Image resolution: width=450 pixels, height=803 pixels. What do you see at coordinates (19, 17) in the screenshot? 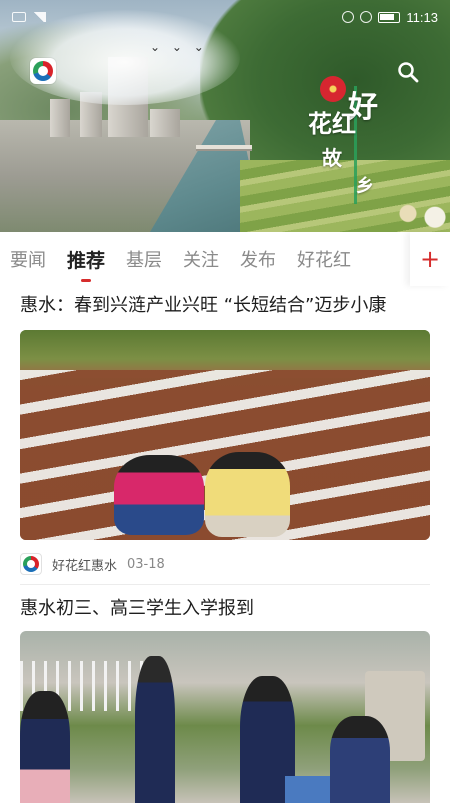
I see `sim-icon` at bounding box center [19, 17].